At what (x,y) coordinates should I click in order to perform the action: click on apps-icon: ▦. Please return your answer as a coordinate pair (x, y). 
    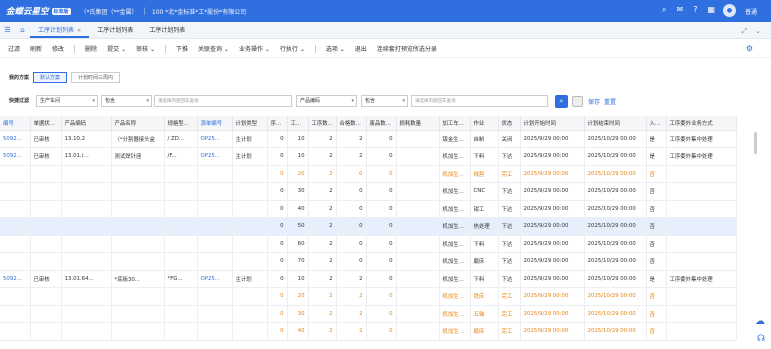
    Looking at the image, I should click on (711, 10).